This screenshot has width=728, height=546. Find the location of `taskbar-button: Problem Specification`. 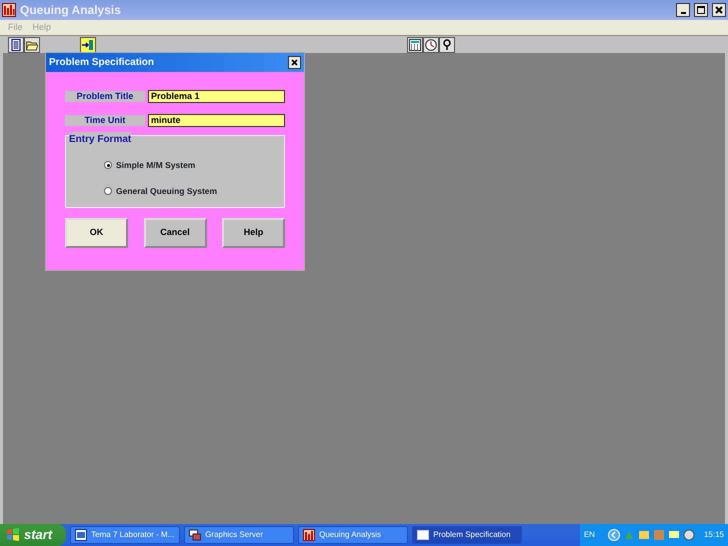

taskbar-button: Problem Specification is located at coordinates (467, 535).